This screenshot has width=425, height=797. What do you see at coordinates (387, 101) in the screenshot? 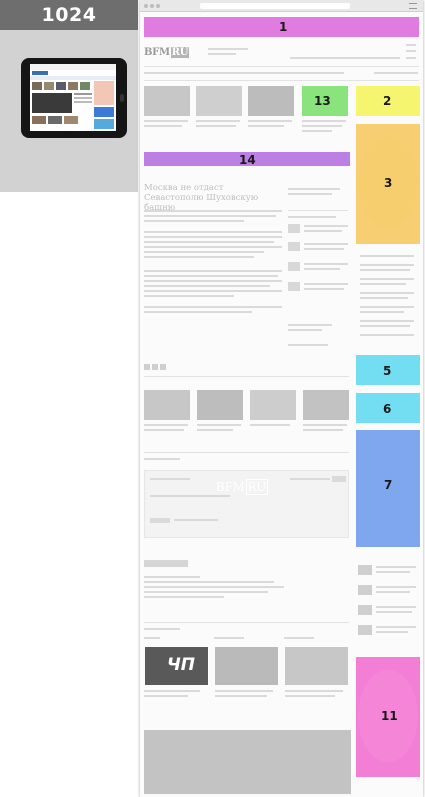
I see `zone-number-2: 2` at bounding box center [387, 101].